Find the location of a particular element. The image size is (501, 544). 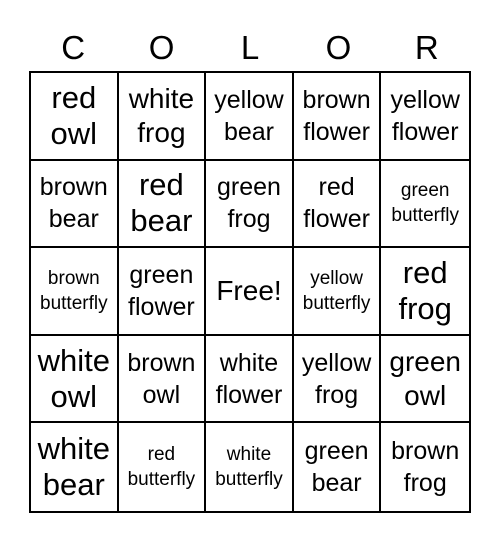

bingo-header: C O L O R is located at coordinates (250, 48).